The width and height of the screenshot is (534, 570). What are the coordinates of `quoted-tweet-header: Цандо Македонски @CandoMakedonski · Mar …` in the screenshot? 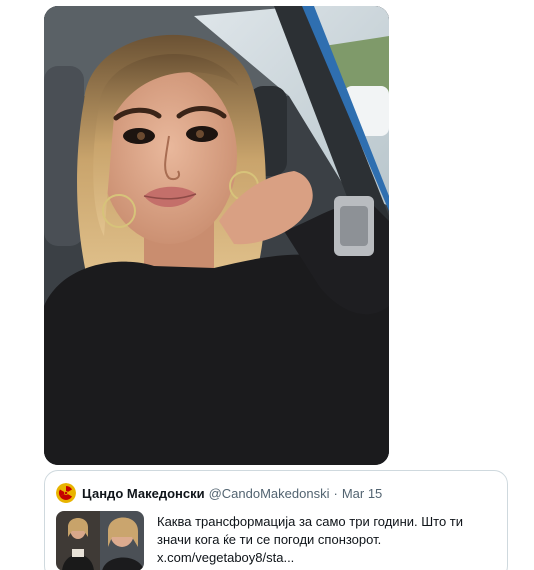 It's located at (219, 493).